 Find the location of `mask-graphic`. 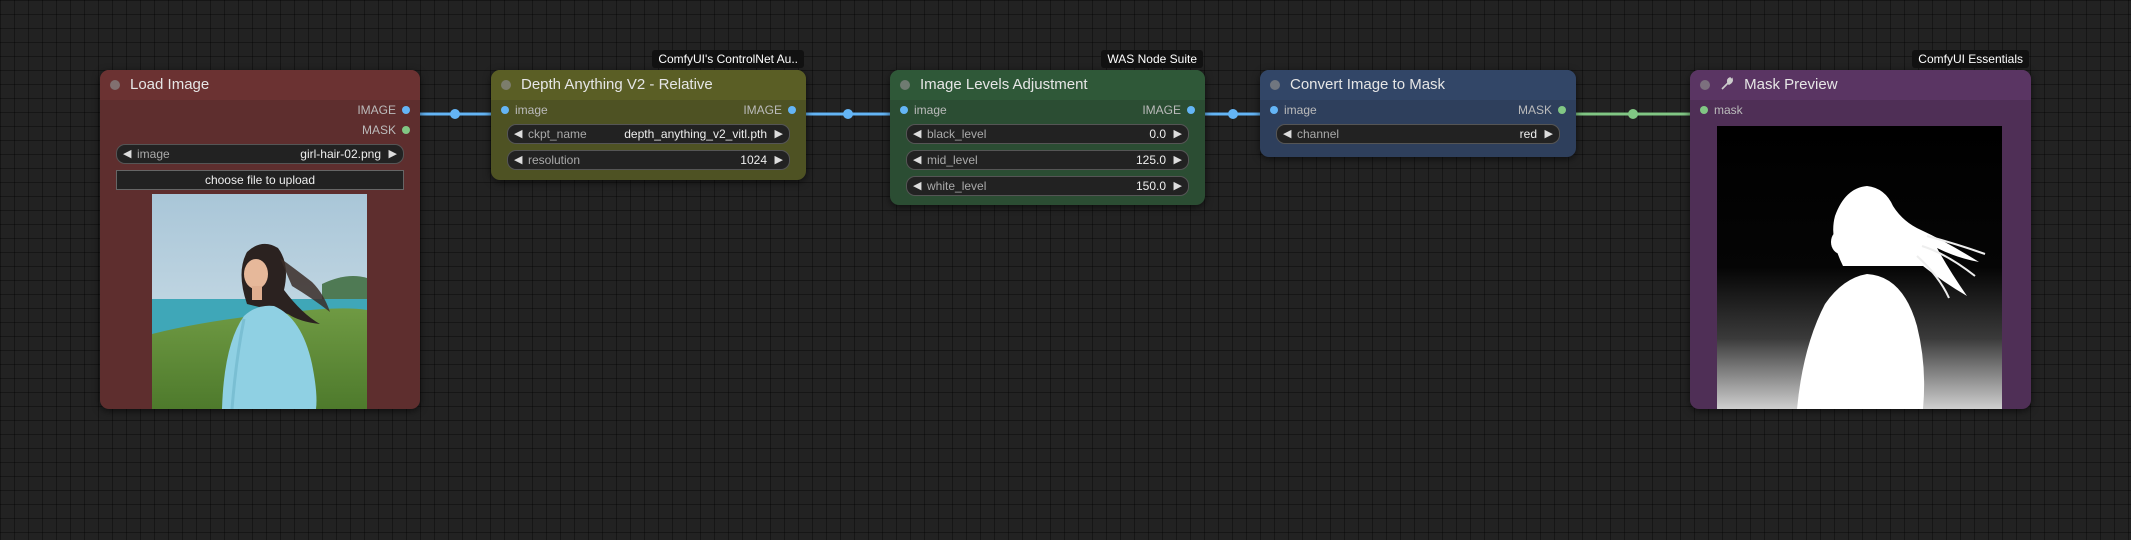

mask-graphic is located at coordinates (1859, 267).